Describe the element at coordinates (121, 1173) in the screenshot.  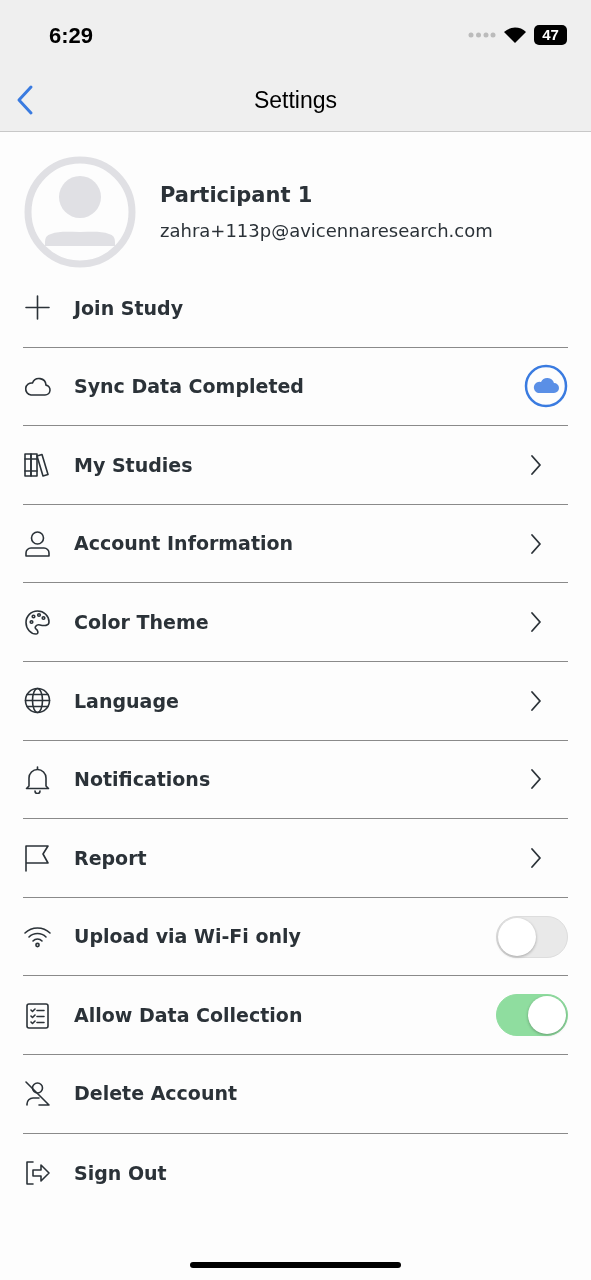
I see `row-label: Sign Out` at that location.